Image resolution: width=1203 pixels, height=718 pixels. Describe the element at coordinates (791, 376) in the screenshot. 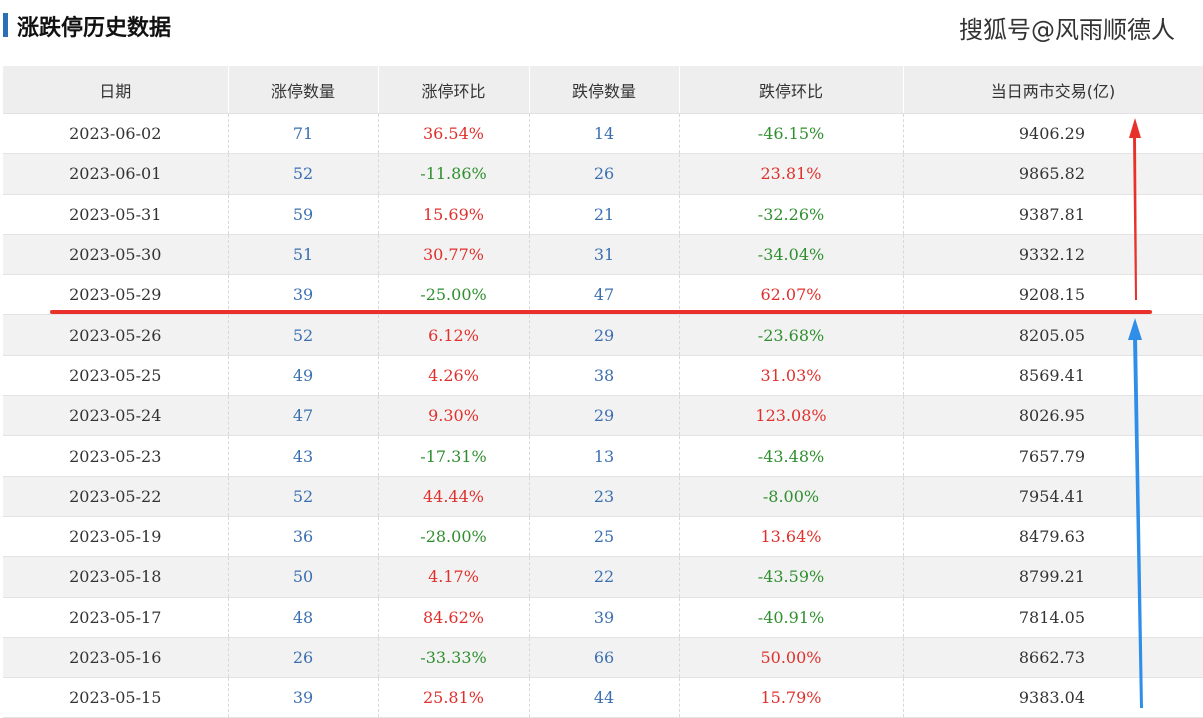

I see `cell-limit-down-change: 31.03%` at that location.